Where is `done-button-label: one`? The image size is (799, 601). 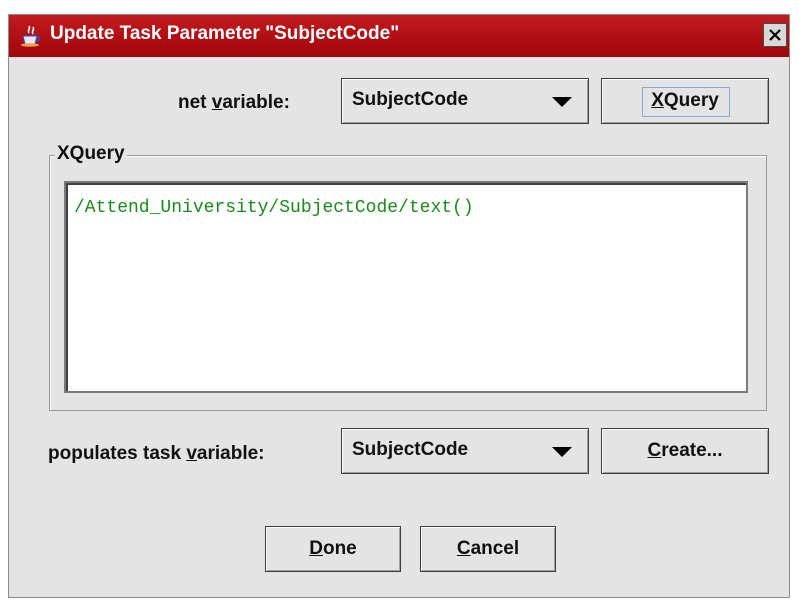
done-button-label: one is located at coordinates (339, 548).